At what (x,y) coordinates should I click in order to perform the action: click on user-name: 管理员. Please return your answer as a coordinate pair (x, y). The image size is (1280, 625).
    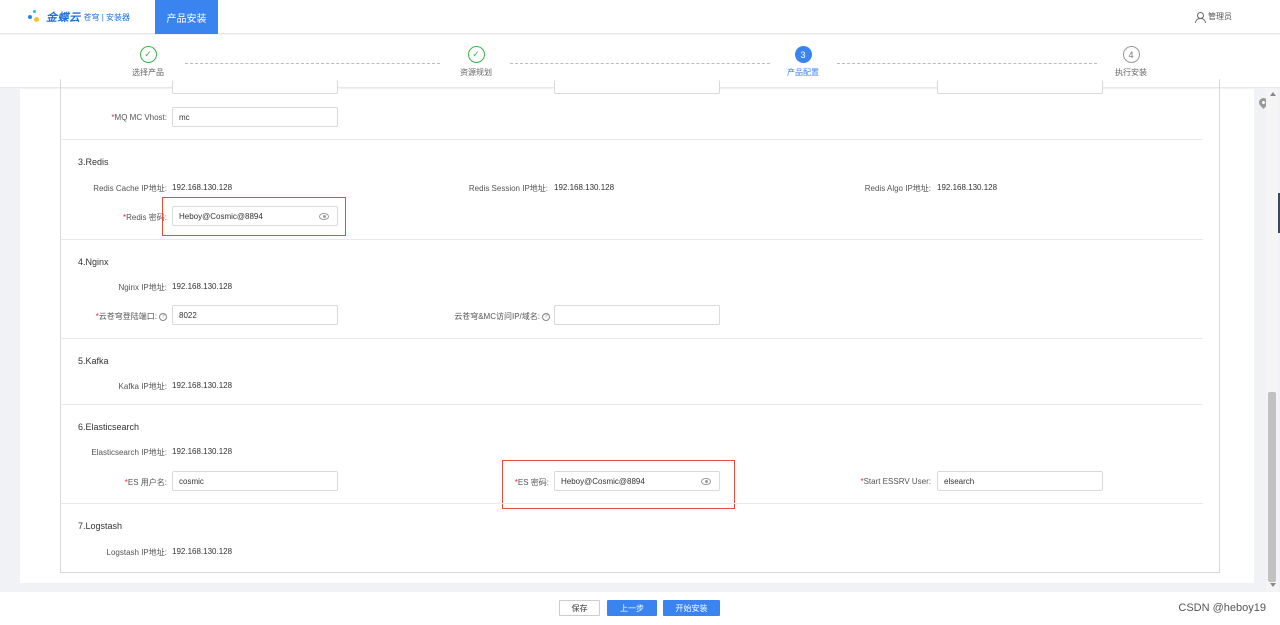
    Looking at the image, I should click on (1220, 16).